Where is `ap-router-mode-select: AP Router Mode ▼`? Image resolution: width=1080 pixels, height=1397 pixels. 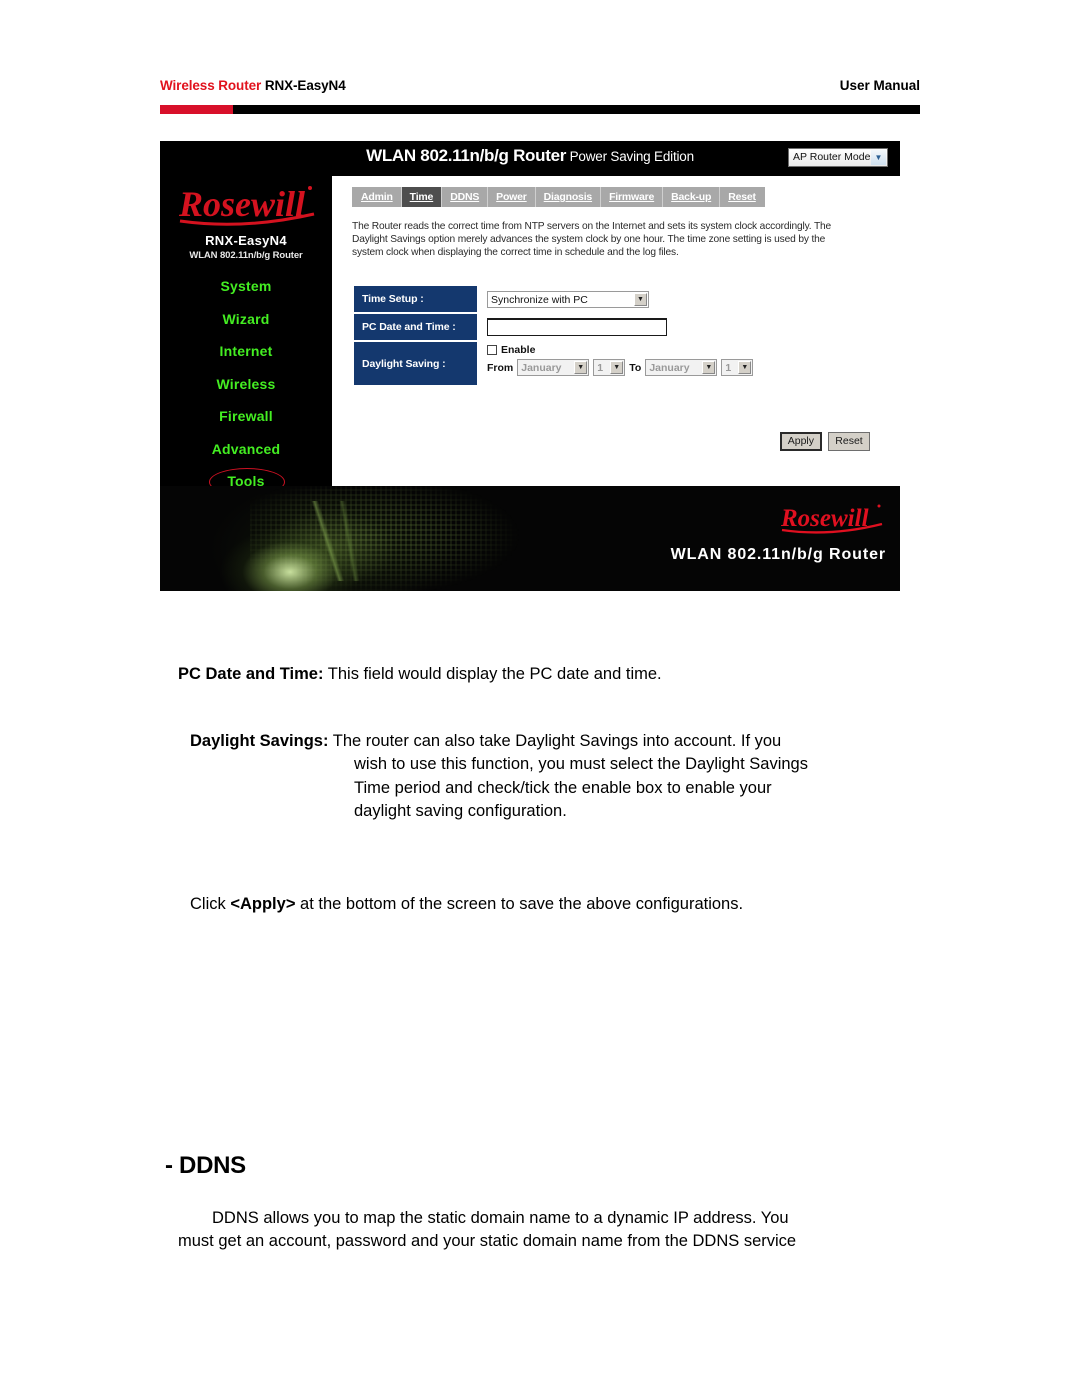 ap-router-mode-select: AP Router Mode ▼ is located at coordinates (838, 157).